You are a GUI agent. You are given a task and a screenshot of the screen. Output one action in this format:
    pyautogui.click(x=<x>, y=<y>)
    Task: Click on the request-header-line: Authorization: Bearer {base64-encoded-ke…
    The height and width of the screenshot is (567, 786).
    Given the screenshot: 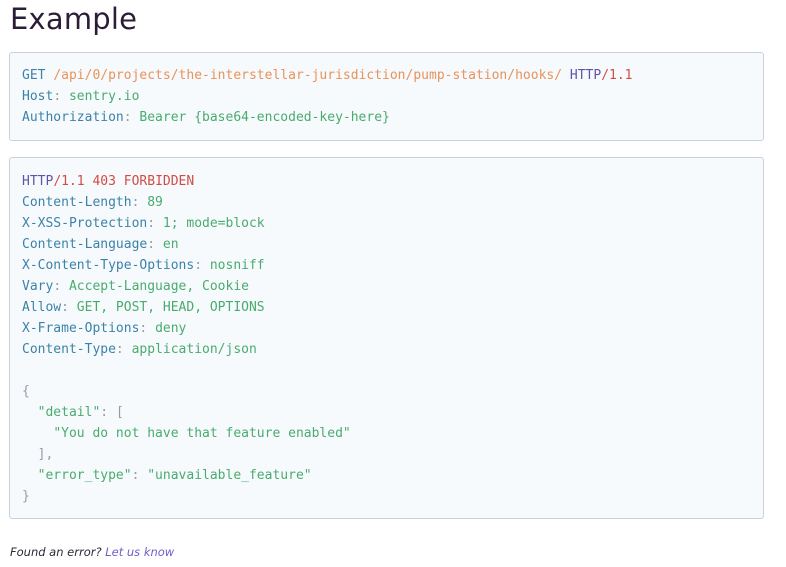 What is the action you would take?
    pyautogui.click(x=206, y=117)
    